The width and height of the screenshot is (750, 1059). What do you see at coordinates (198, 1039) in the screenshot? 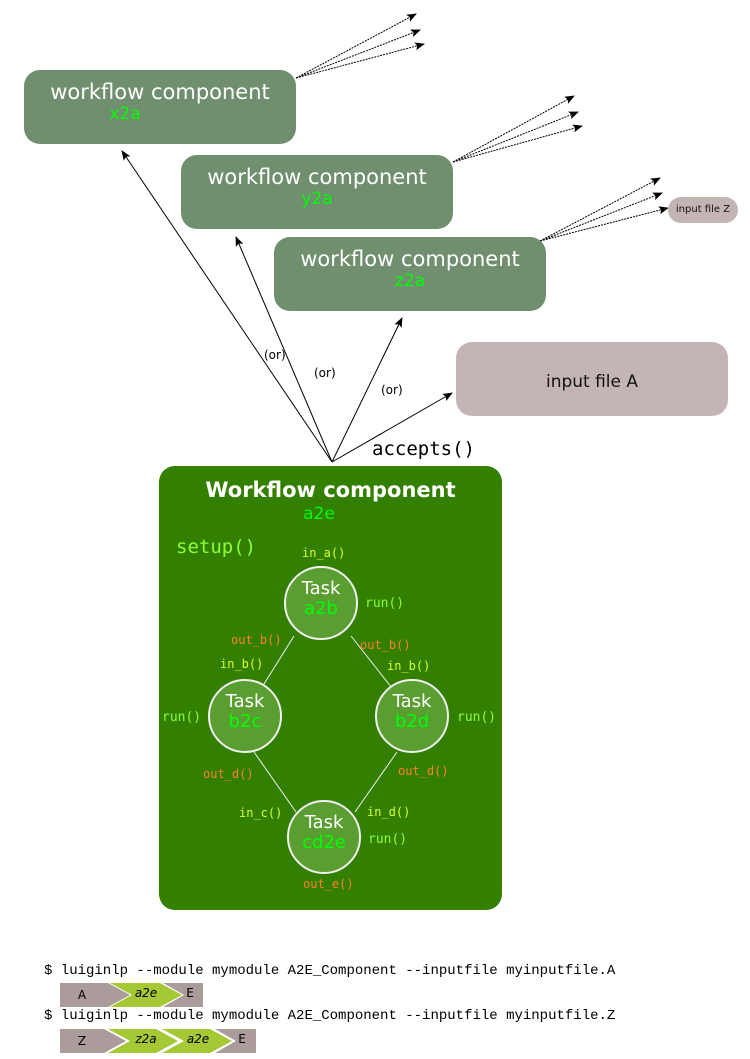
I see `pipeline-2-label-a2e: a2e` at bounding box center [198, 1039].